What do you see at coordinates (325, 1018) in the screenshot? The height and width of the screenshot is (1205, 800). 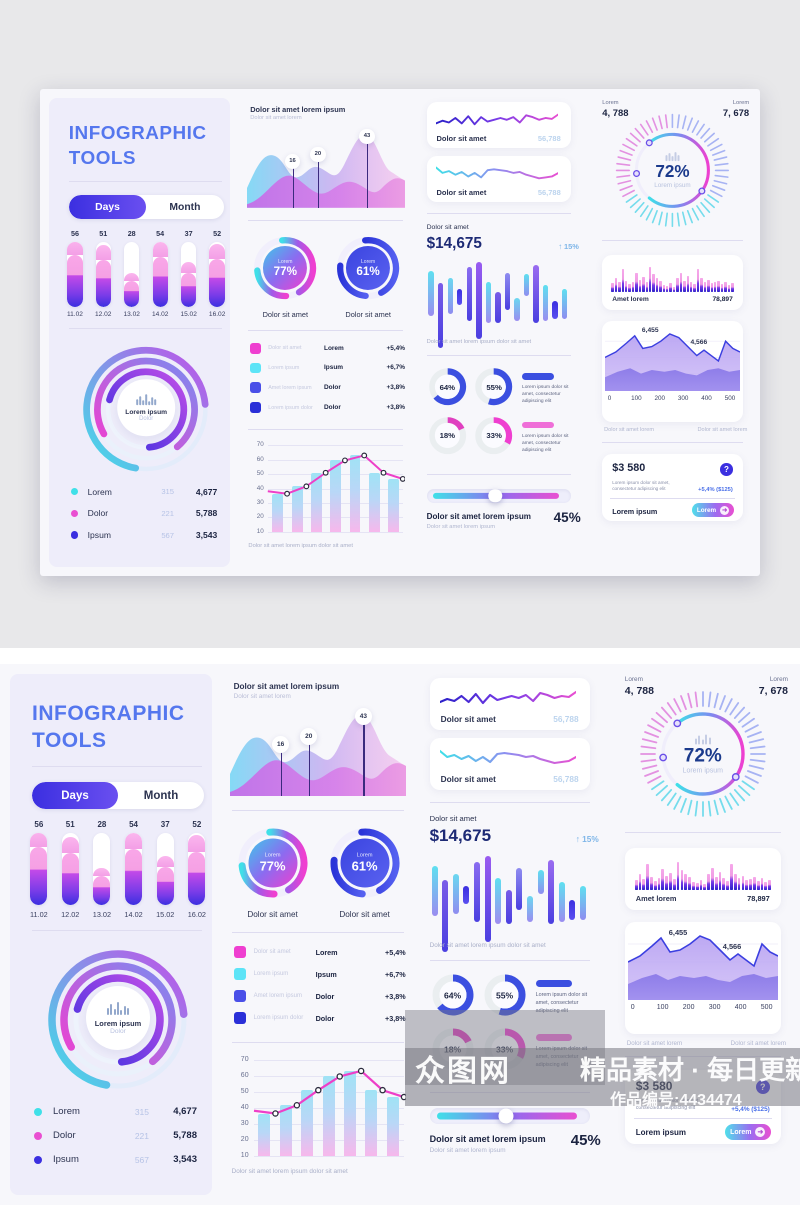 I see `legend-row-name: Dolor` at bounding box center [325, 1018].